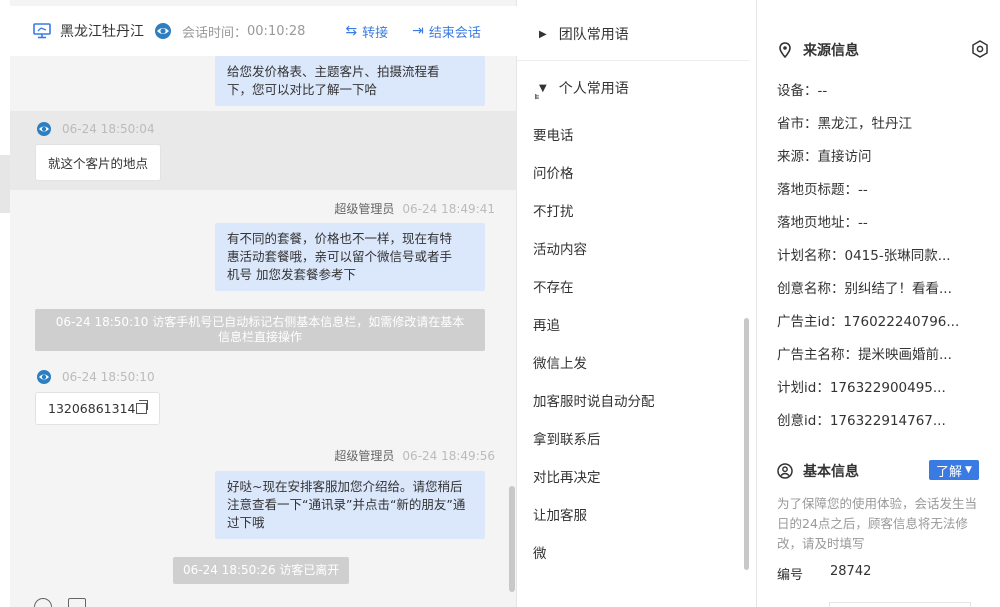 This screenshot has height=607, width=1000. I want to click on message-time: 06-24 18:50:04, so click(108, 129).